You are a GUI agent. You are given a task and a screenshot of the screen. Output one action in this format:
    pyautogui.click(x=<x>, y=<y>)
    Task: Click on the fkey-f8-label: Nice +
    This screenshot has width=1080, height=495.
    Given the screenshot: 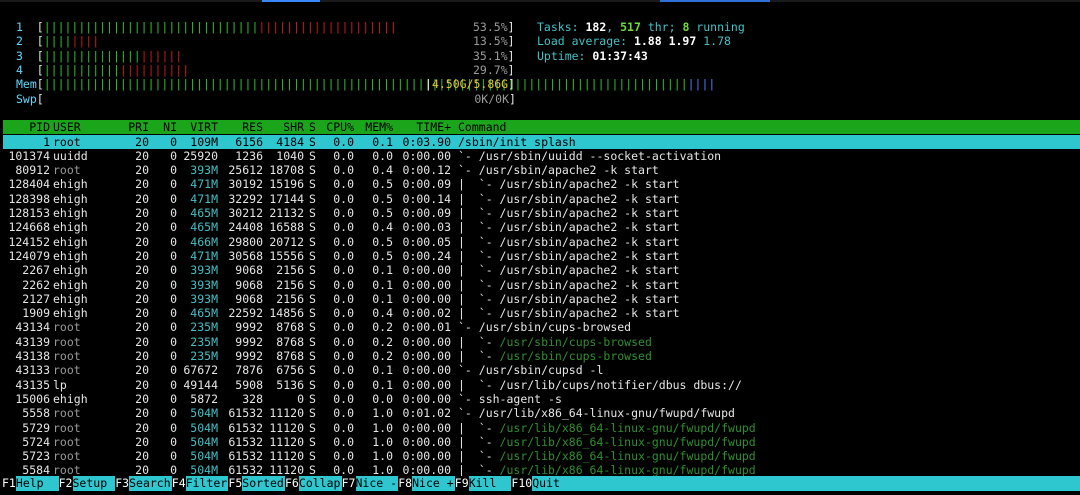 What is the action you would take?
    pyautogui.click(x=433, y=483)
    